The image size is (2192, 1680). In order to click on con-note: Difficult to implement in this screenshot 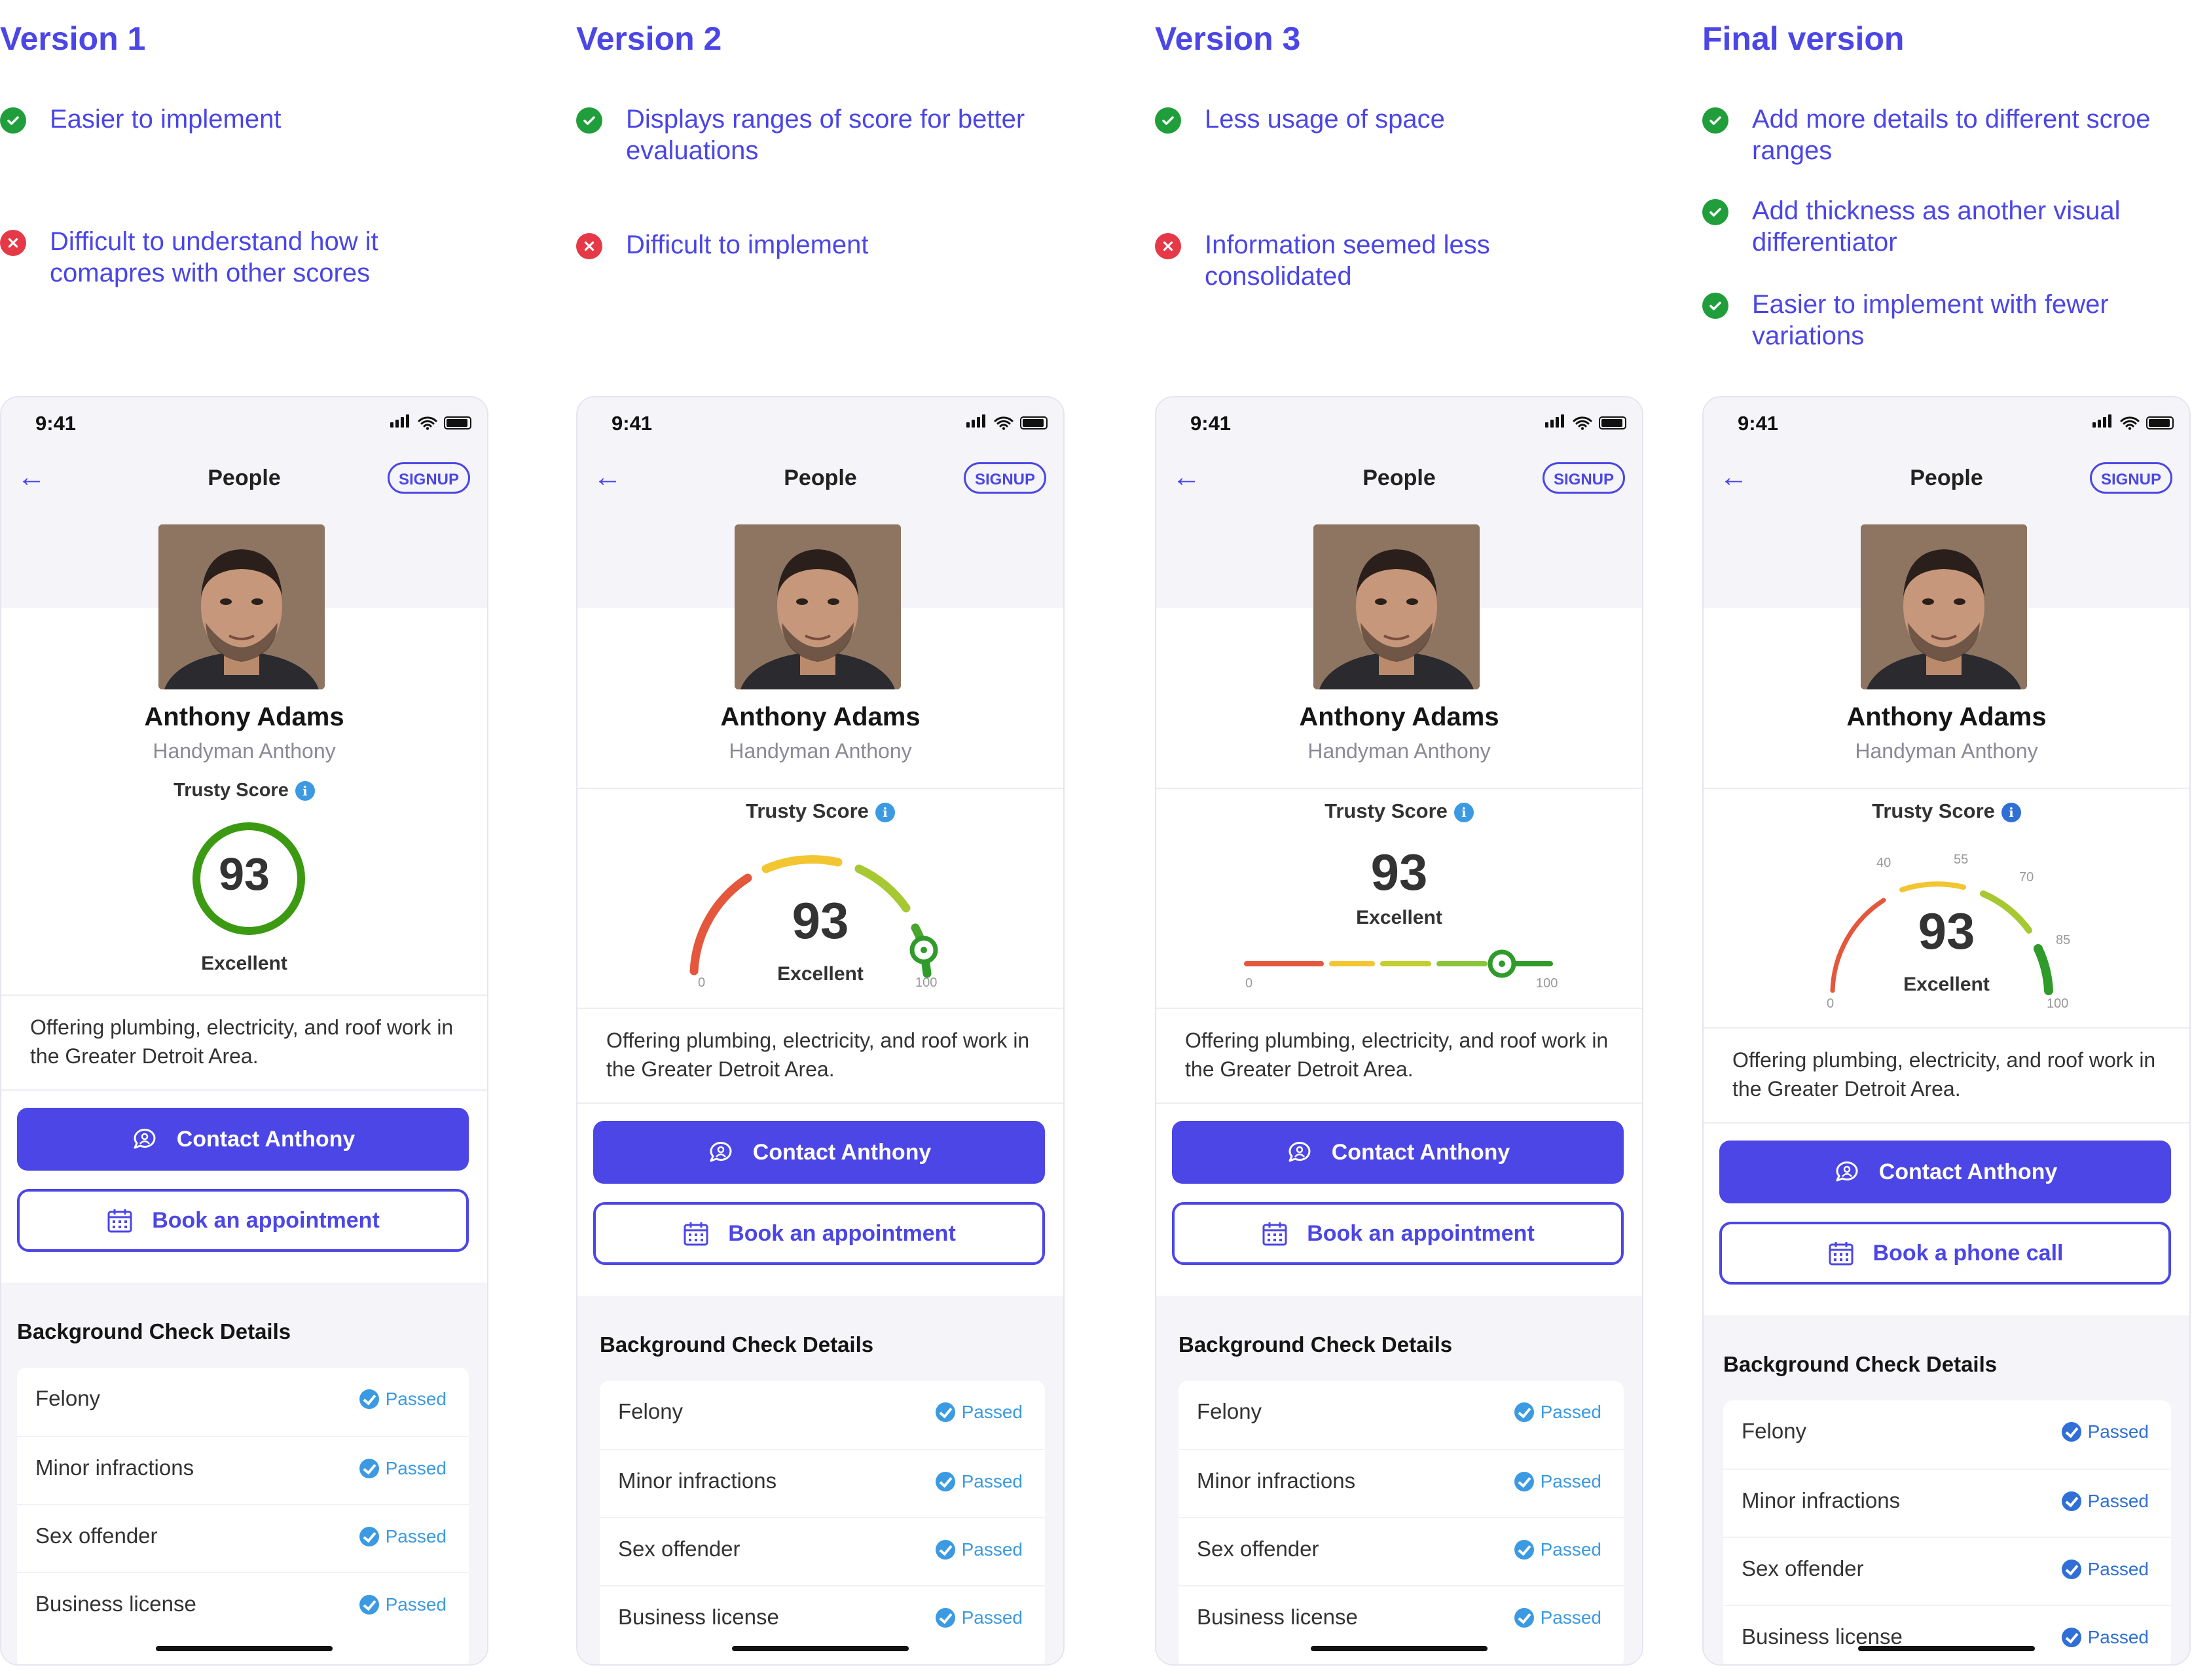, I will do `click(832, 245)`.